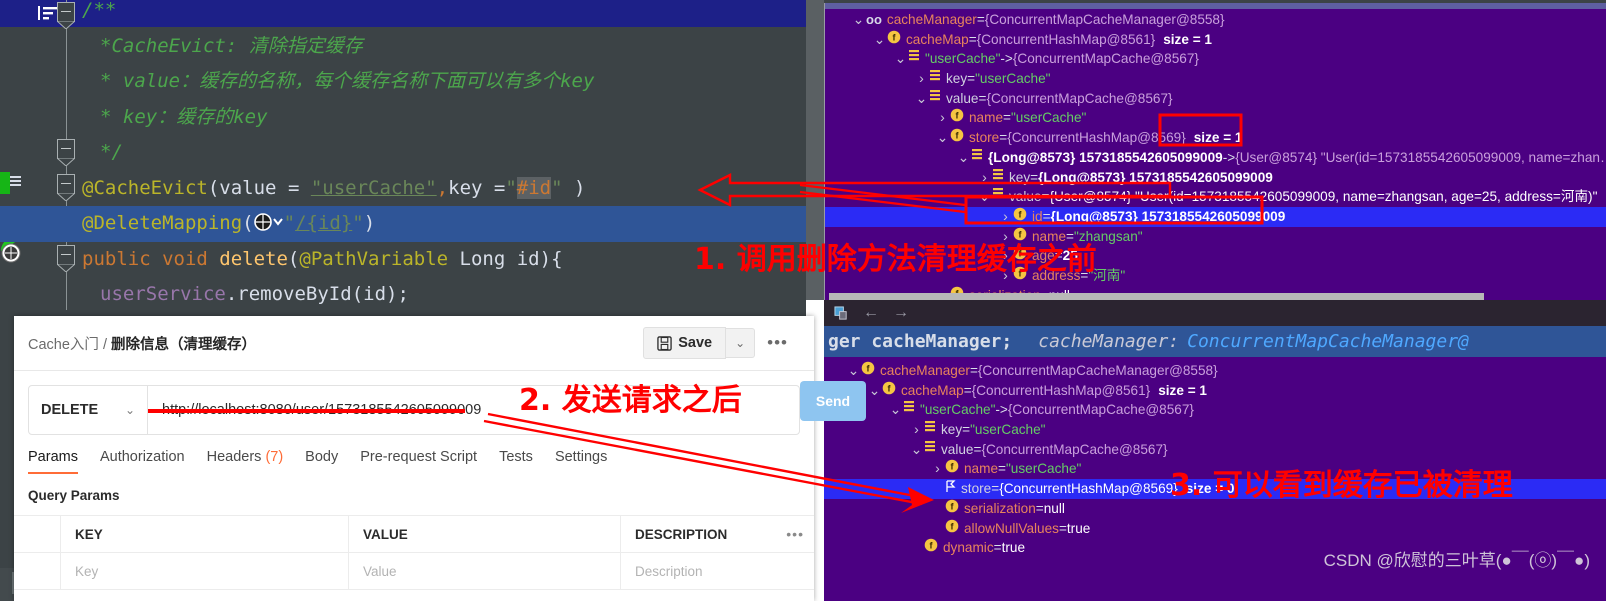  Describe the element at coordinates (66, 268) in the screenshot. I see `fold-marker-tail` at that location.